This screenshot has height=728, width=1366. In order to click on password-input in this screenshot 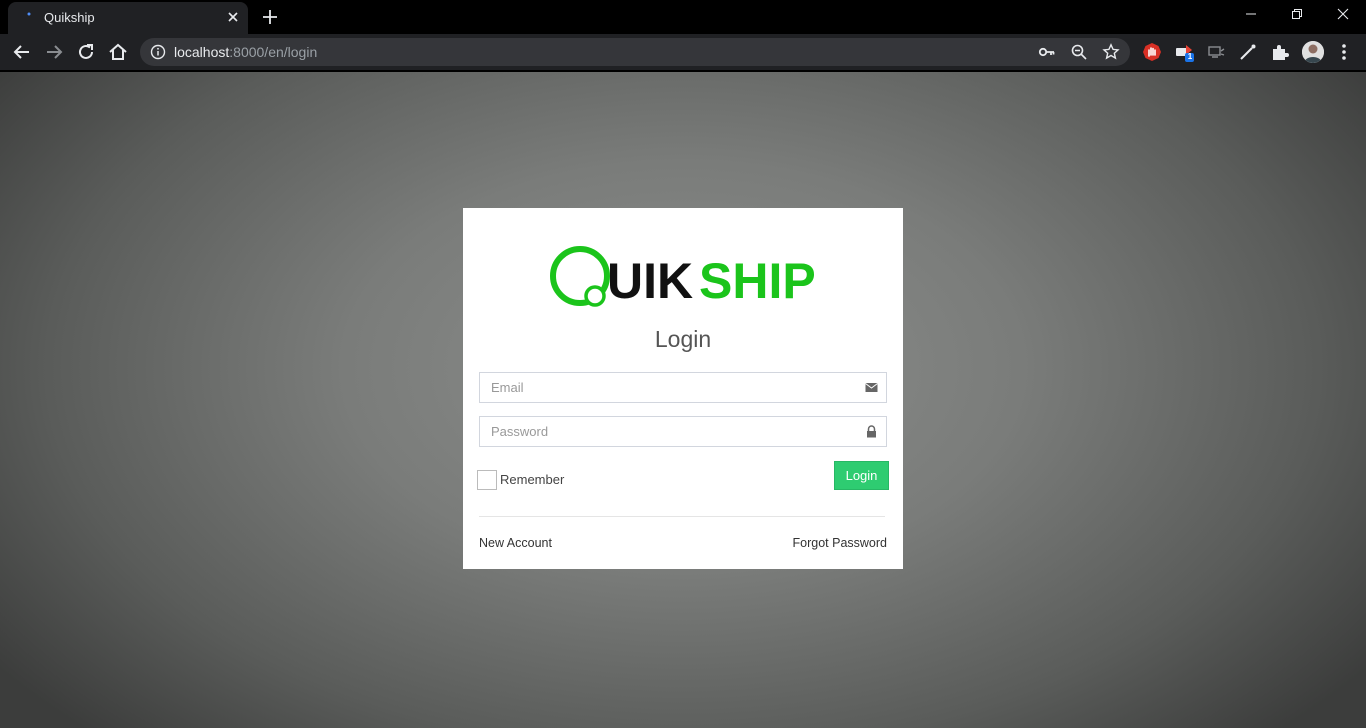, I will do `click(683, 431)`.